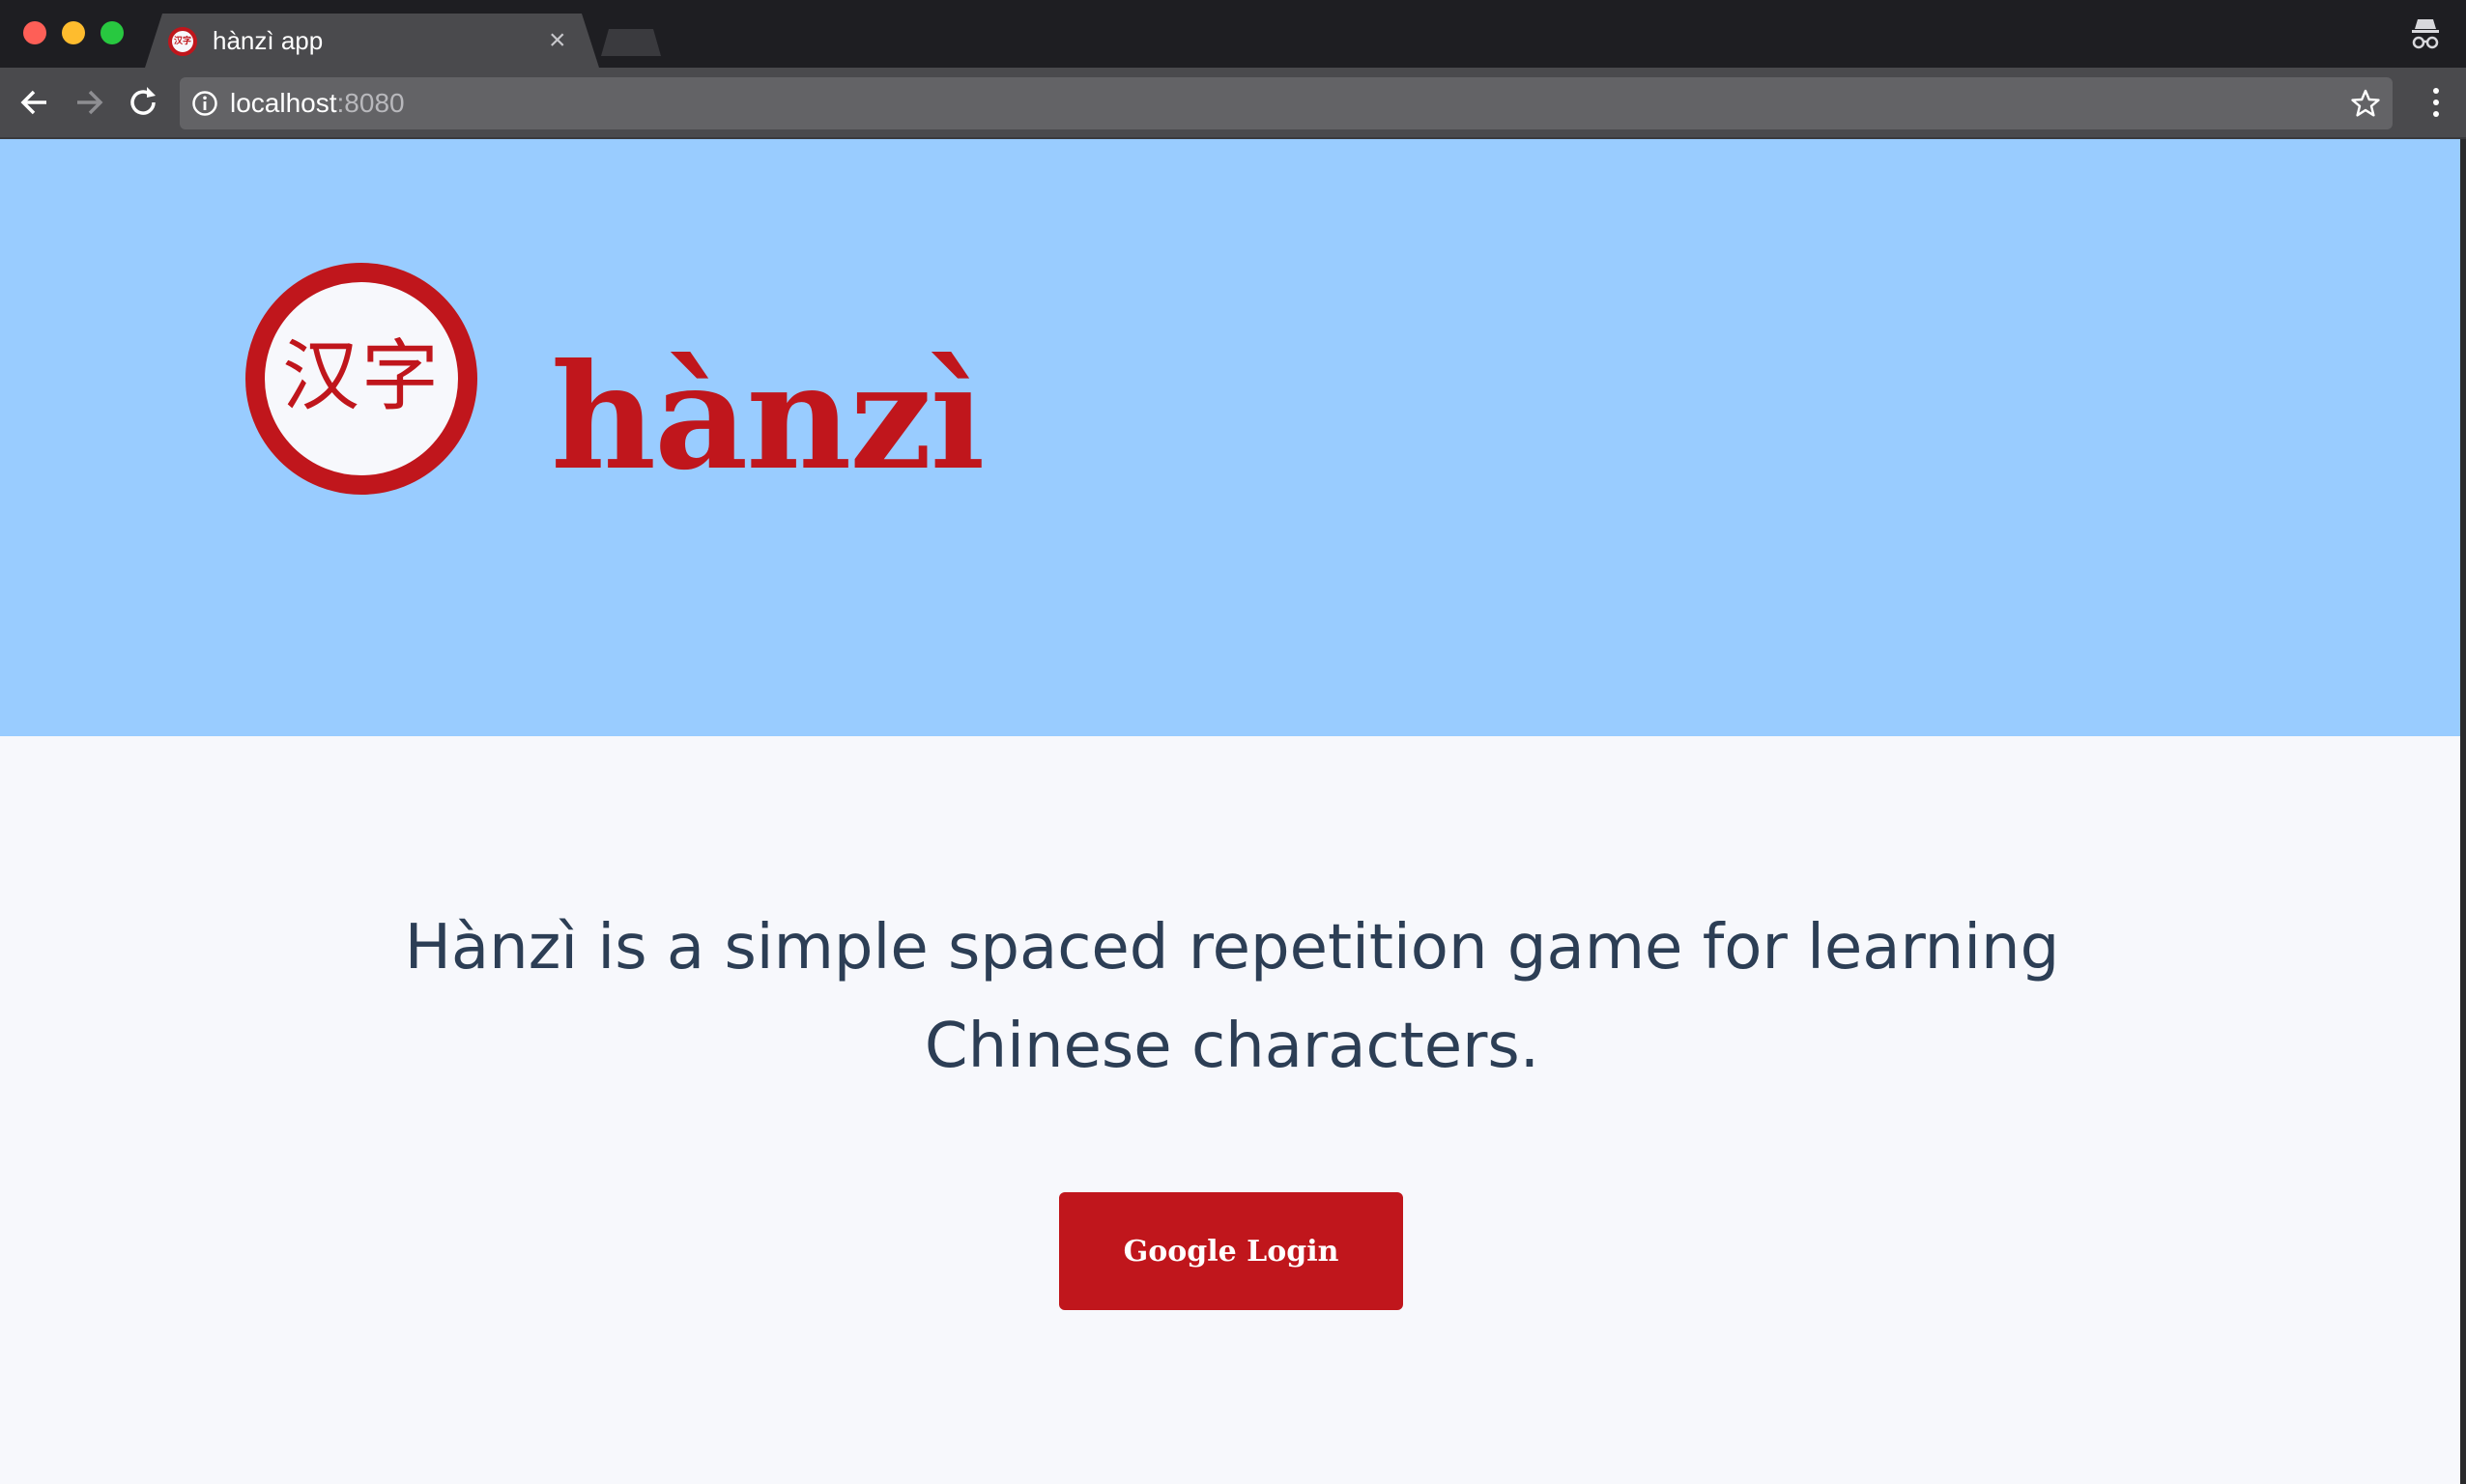 This screenshot has height=1484, width=2466. What do you see at coordinates (768, 417) in the screenshot?
I see `brand-title: hànzì` at bounding box center [768, 417].